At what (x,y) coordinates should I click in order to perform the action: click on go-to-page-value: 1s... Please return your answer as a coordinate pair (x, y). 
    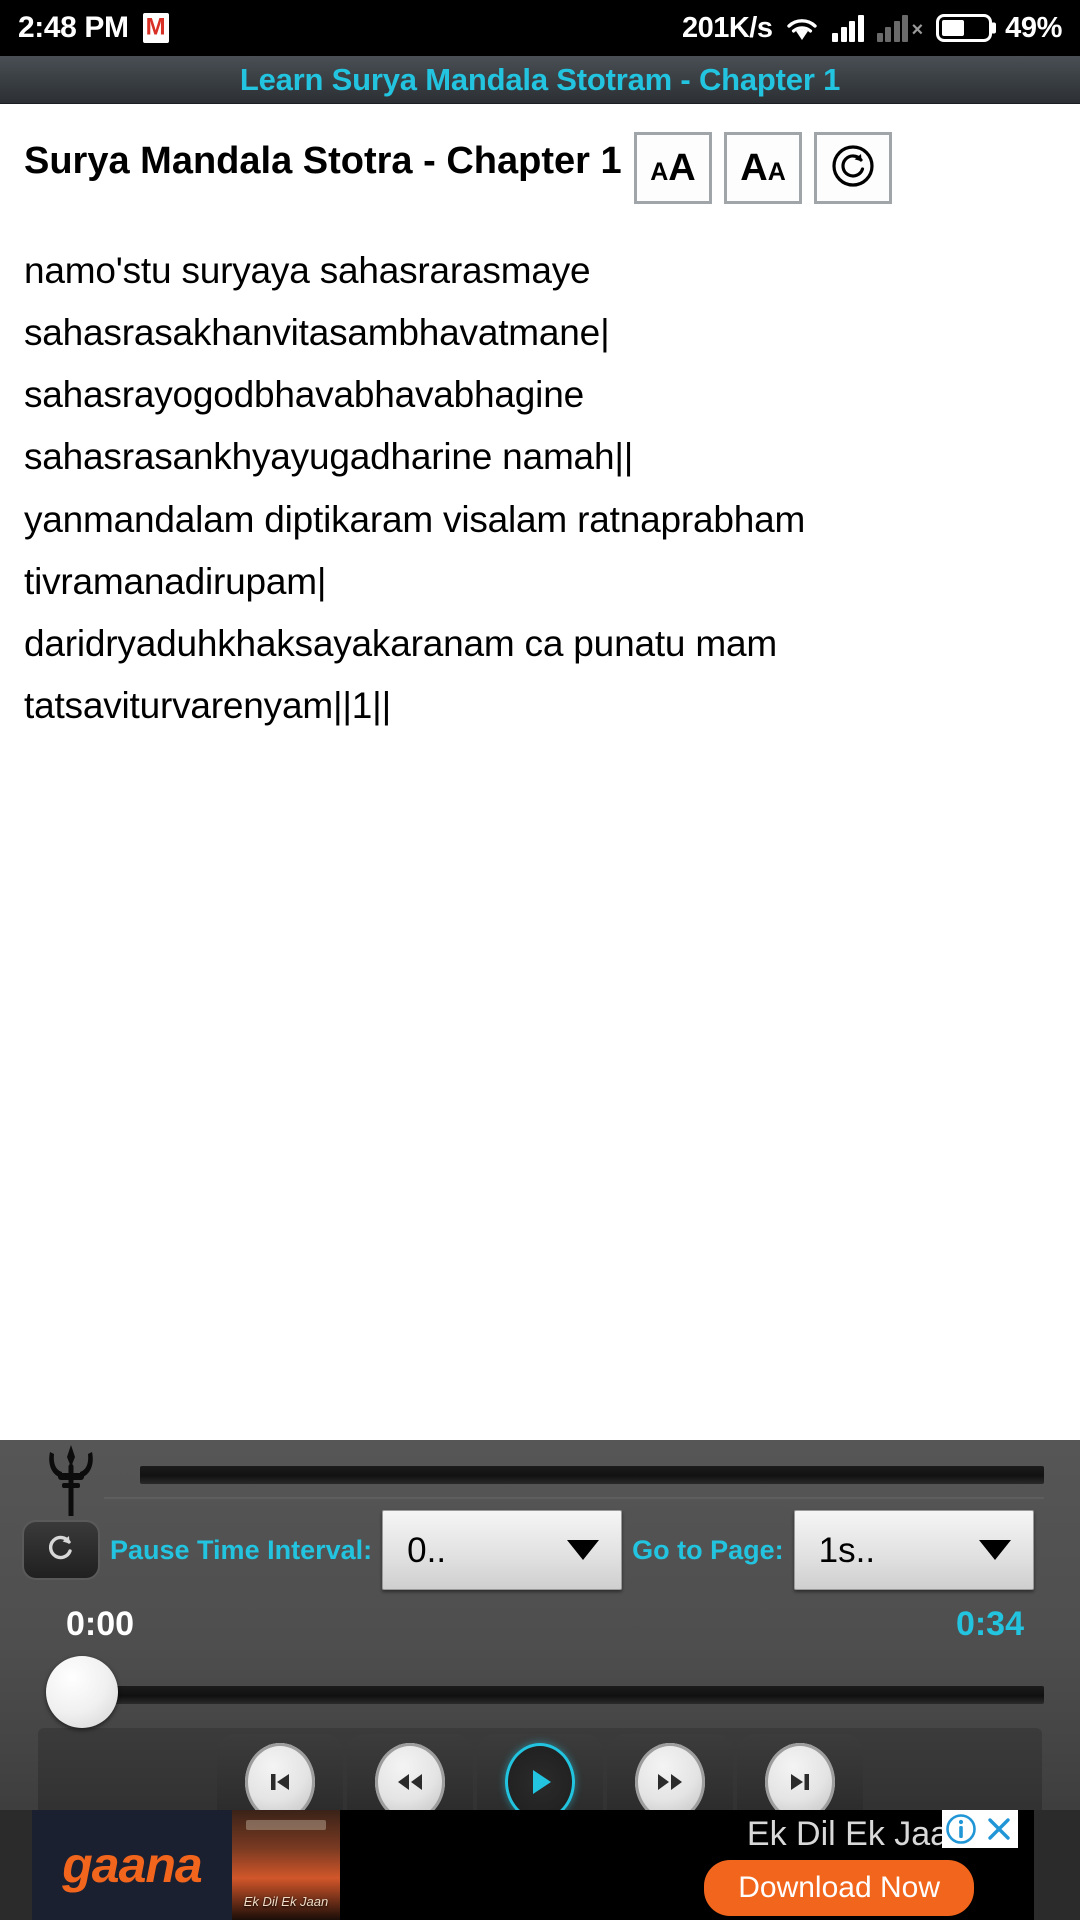
    Looking at the image, I should click on (847, 1550).